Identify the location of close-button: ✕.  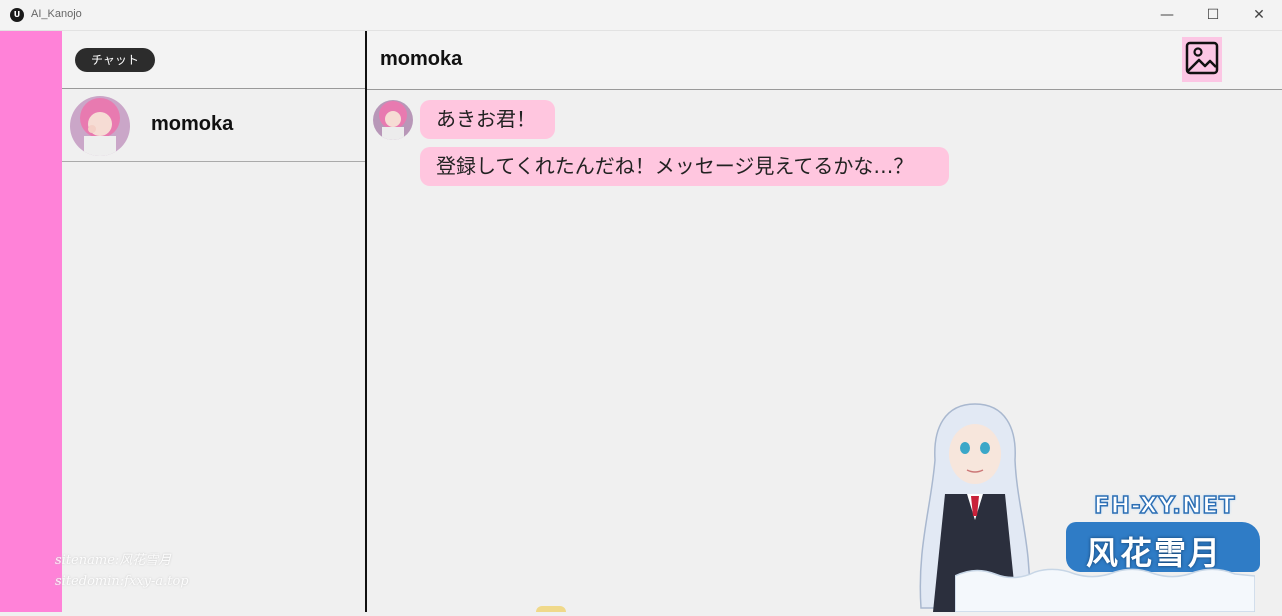
(1259, 15).